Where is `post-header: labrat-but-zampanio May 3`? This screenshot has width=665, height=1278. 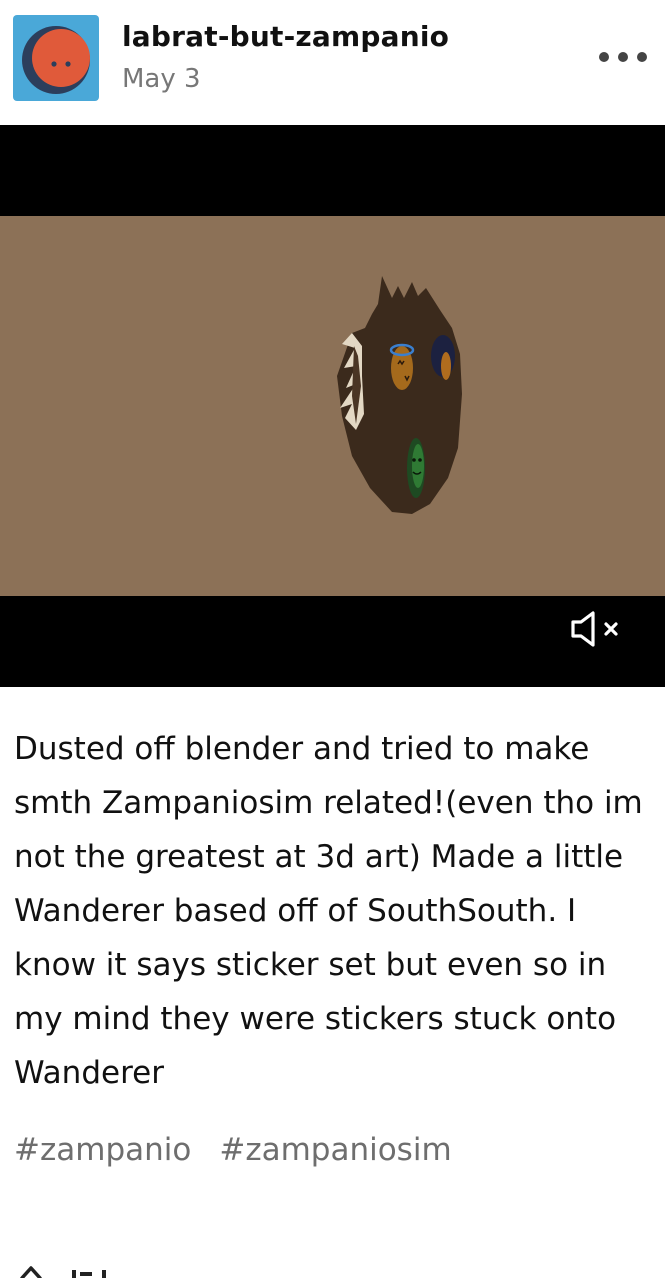
post-header: labrat-but-zampanio May 3 is located at coordinates (332, 62).